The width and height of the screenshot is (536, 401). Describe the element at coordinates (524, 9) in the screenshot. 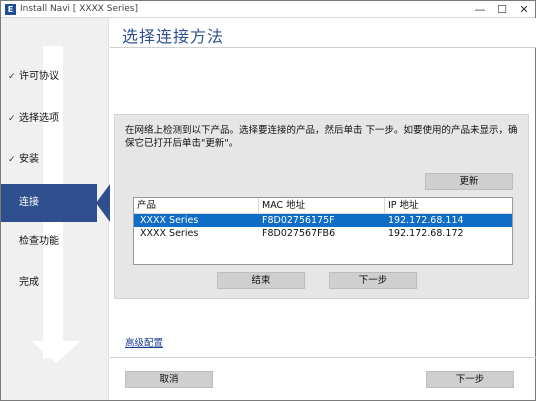

I see `close-icon: ✕` at that location.